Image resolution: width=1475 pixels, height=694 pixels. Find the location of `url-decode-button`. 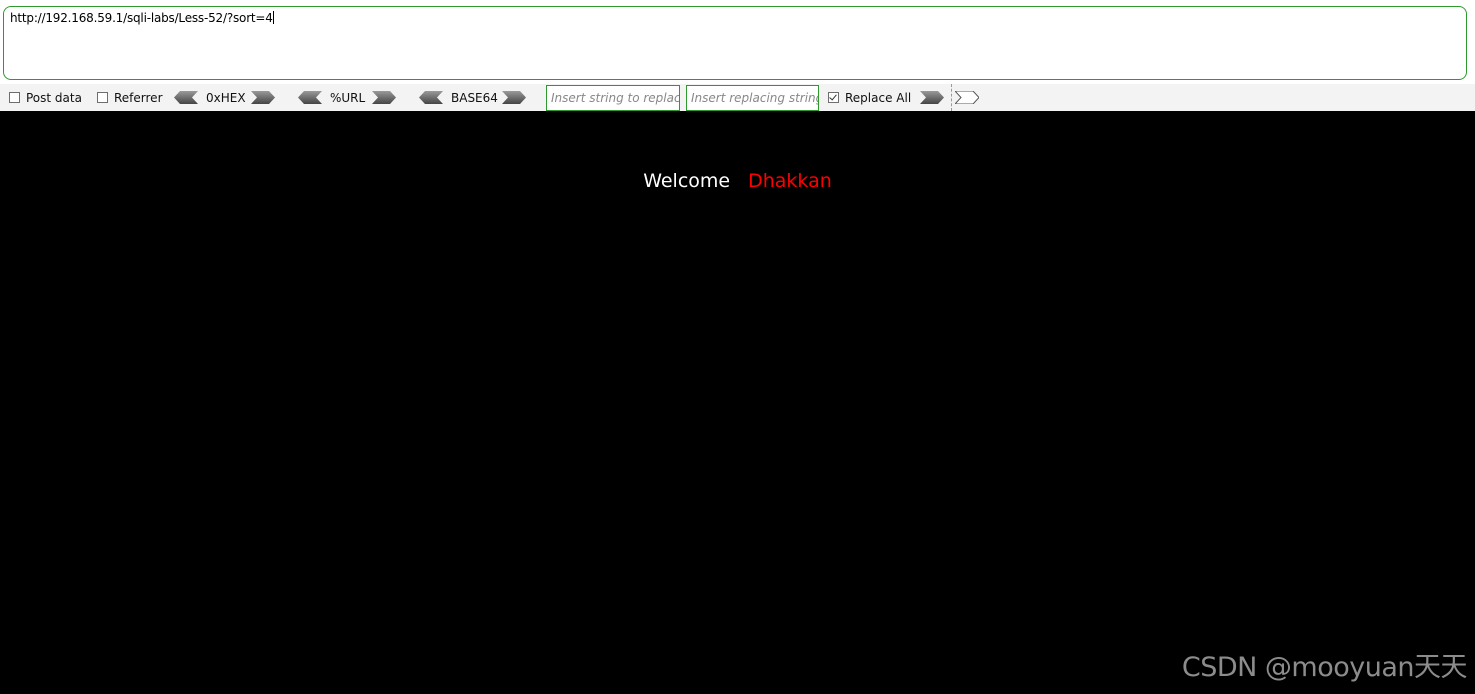

url-decode-button is located at coordinates (310, 97).